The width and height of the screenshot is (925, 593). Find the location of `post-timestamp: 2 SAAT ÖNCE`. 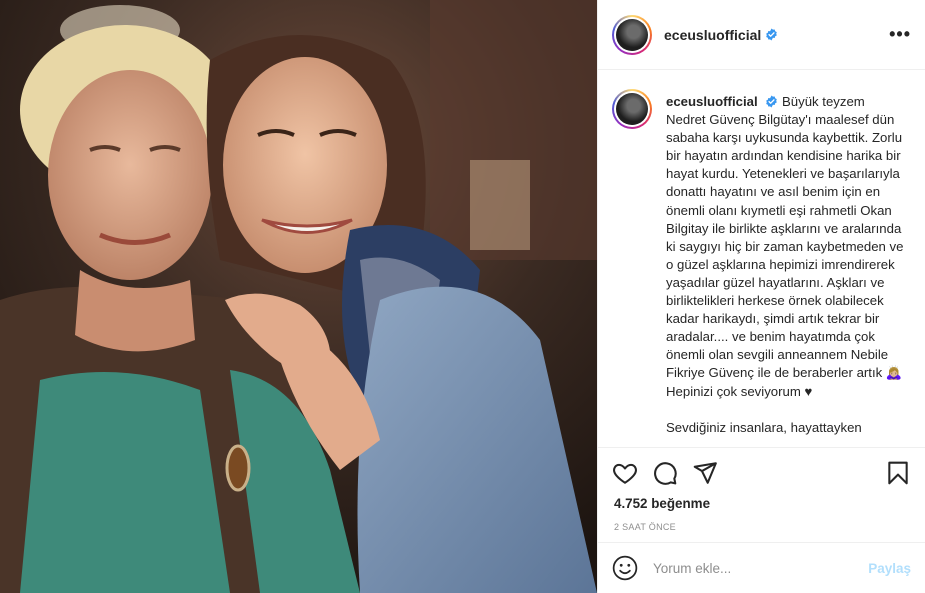

post-timestamp: 2 SAAT ÖNCE is located at coordinates (761, 527).